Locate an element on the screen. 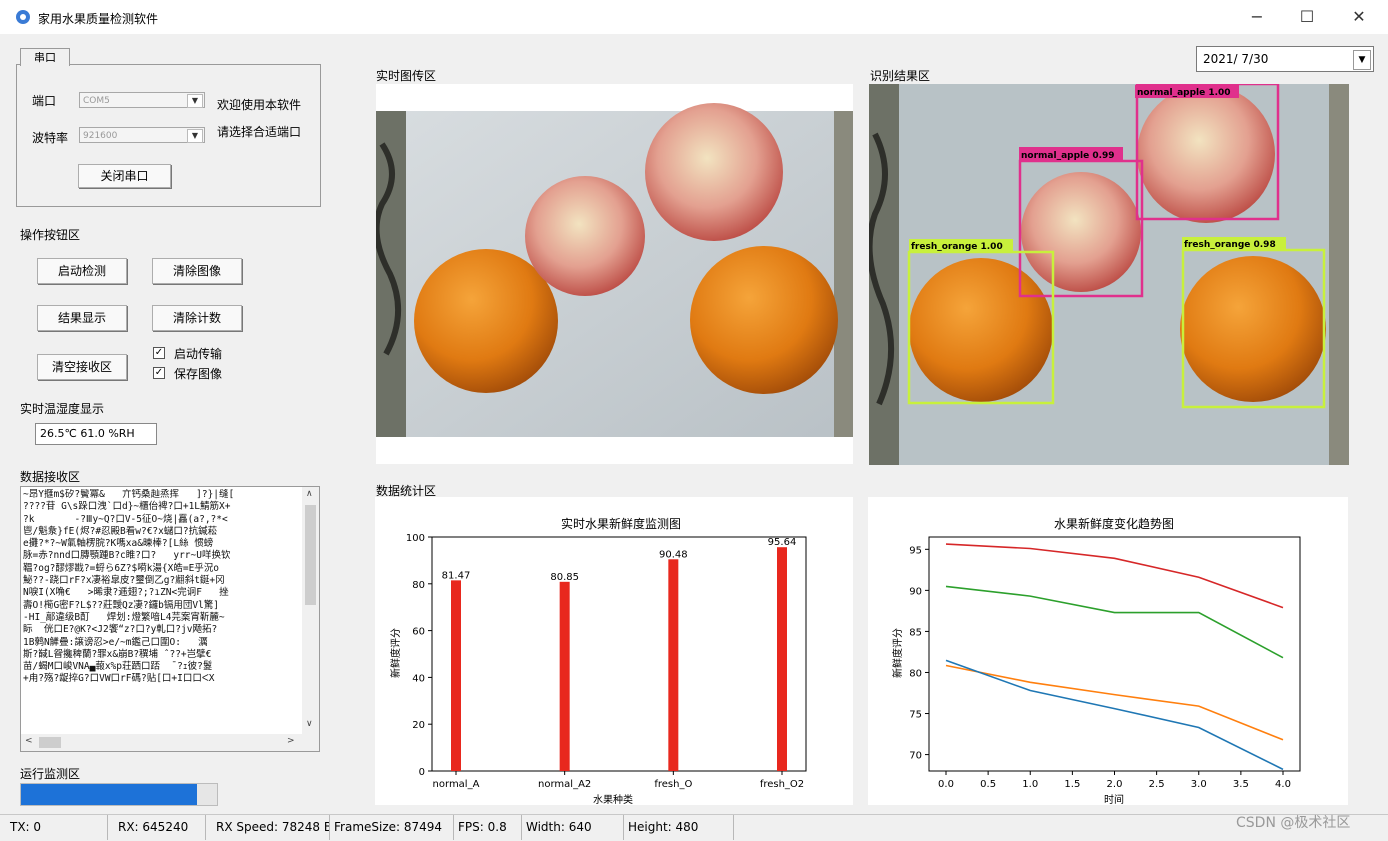 This screenshot has height=841, width=1388. bar-chart-xlabel: 水果种类 is located at coordinates (613, 799).